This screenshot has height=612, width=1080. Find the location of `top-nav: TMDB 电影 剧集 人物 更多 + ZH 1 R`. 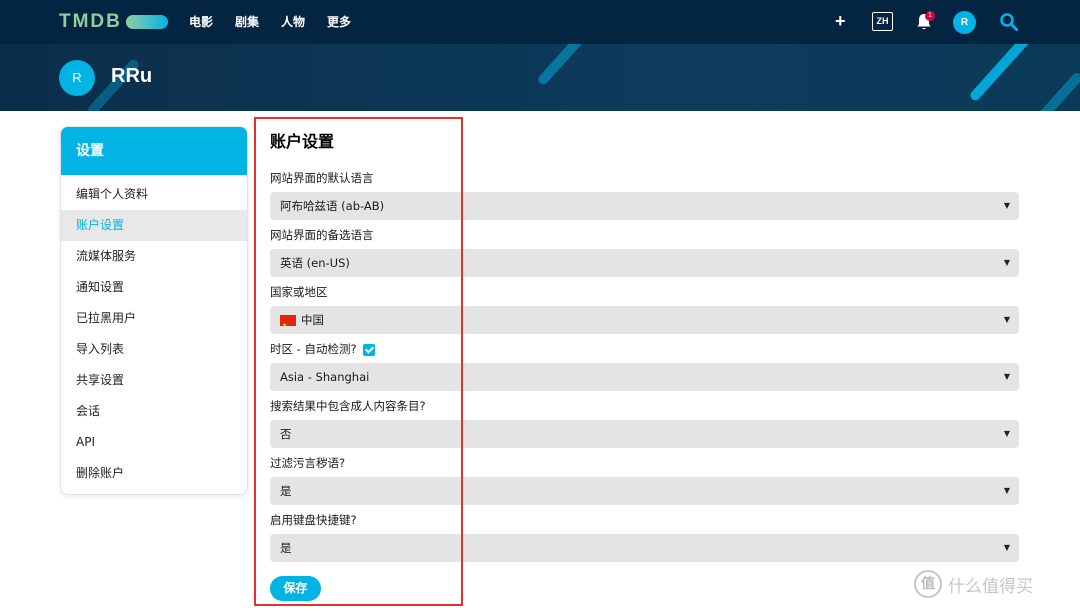

top-nav: TMDB 电影 剧集 人物 更多 + ZH 1 R is located at coordinates (540, 22).